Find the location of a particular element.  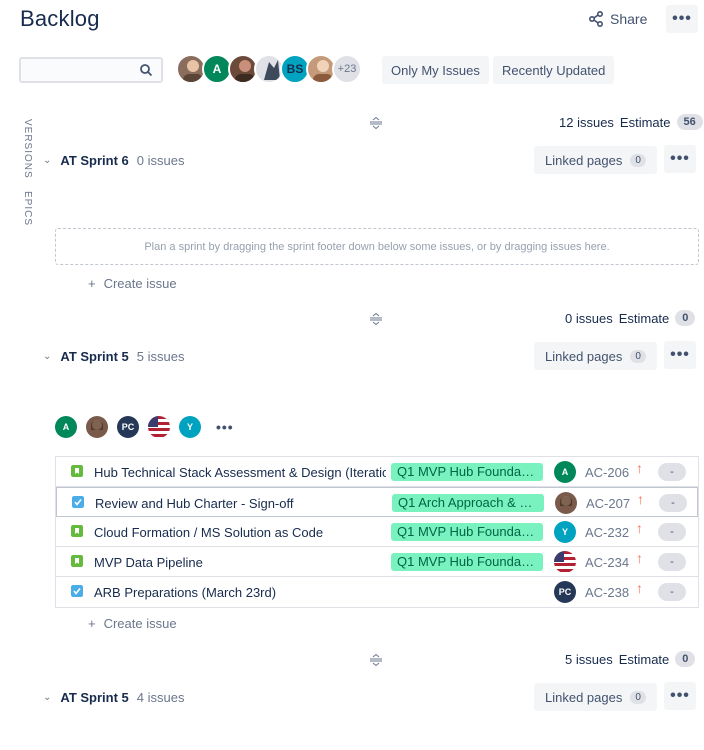

issue-key: AC-207 is located at coordinates (608, 503).